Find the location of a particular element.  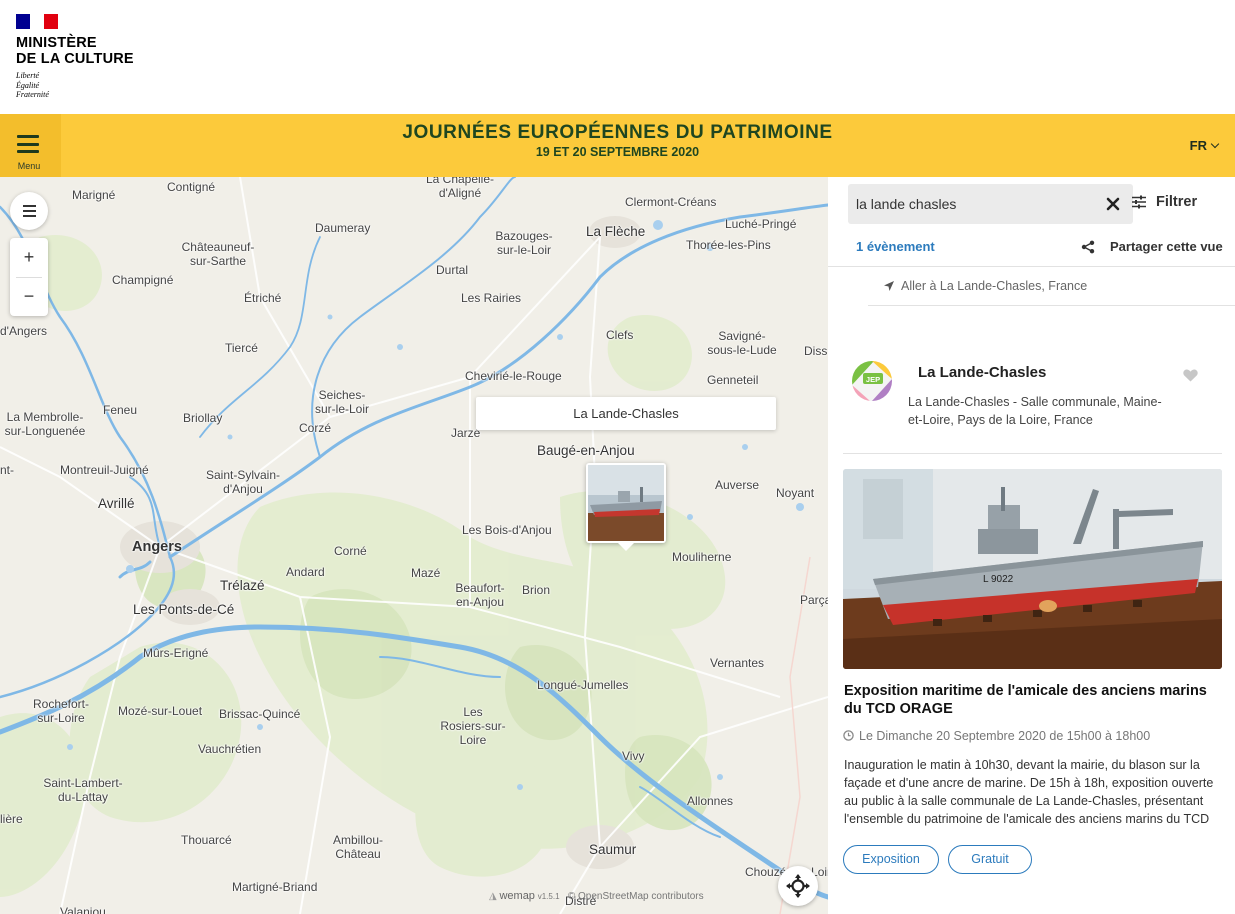

zoom-in-button: + is located at coordinates (29, 257).